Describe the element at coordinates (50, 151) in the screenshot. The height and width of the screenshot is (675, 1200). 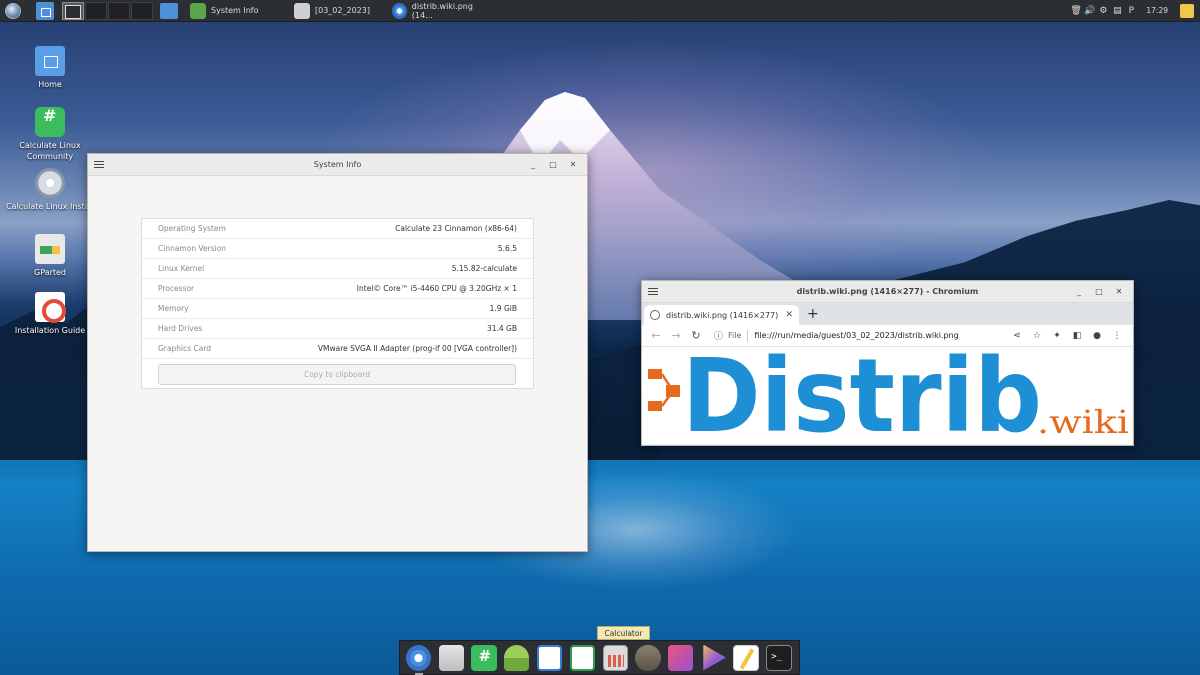
I see `desktop-icon-label: Calculate Linux Community` at that location.